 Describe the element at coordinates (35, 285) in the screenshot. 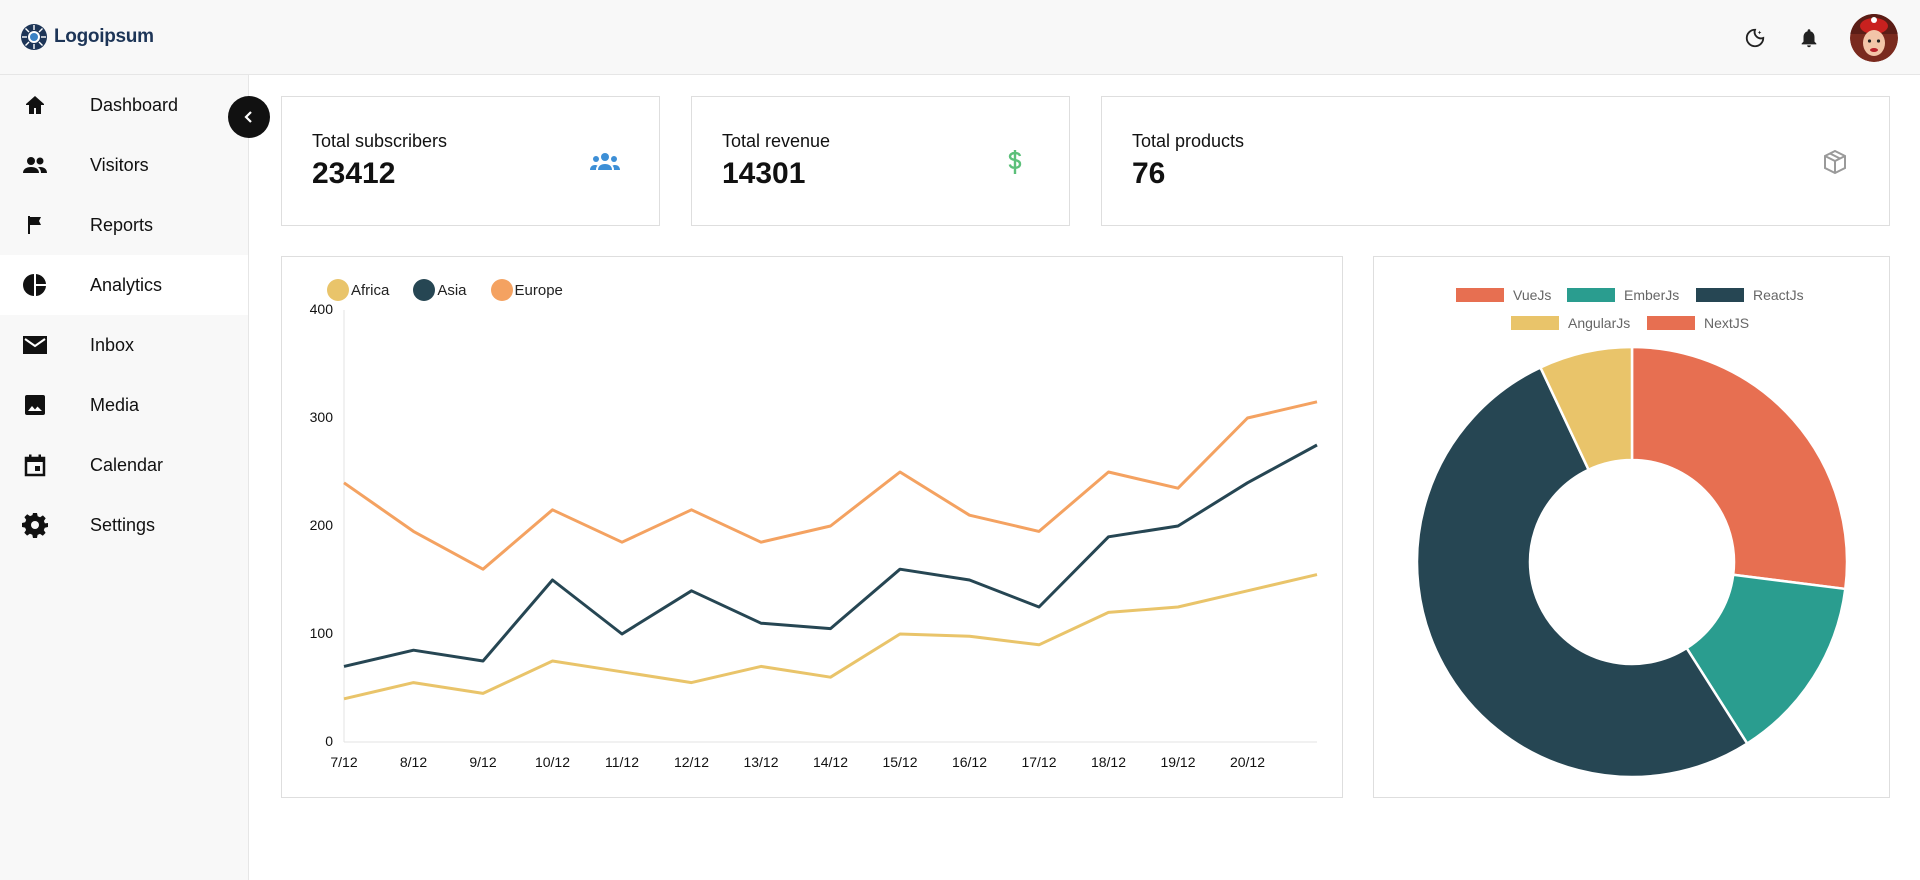

I see `pie-icon` at that location.